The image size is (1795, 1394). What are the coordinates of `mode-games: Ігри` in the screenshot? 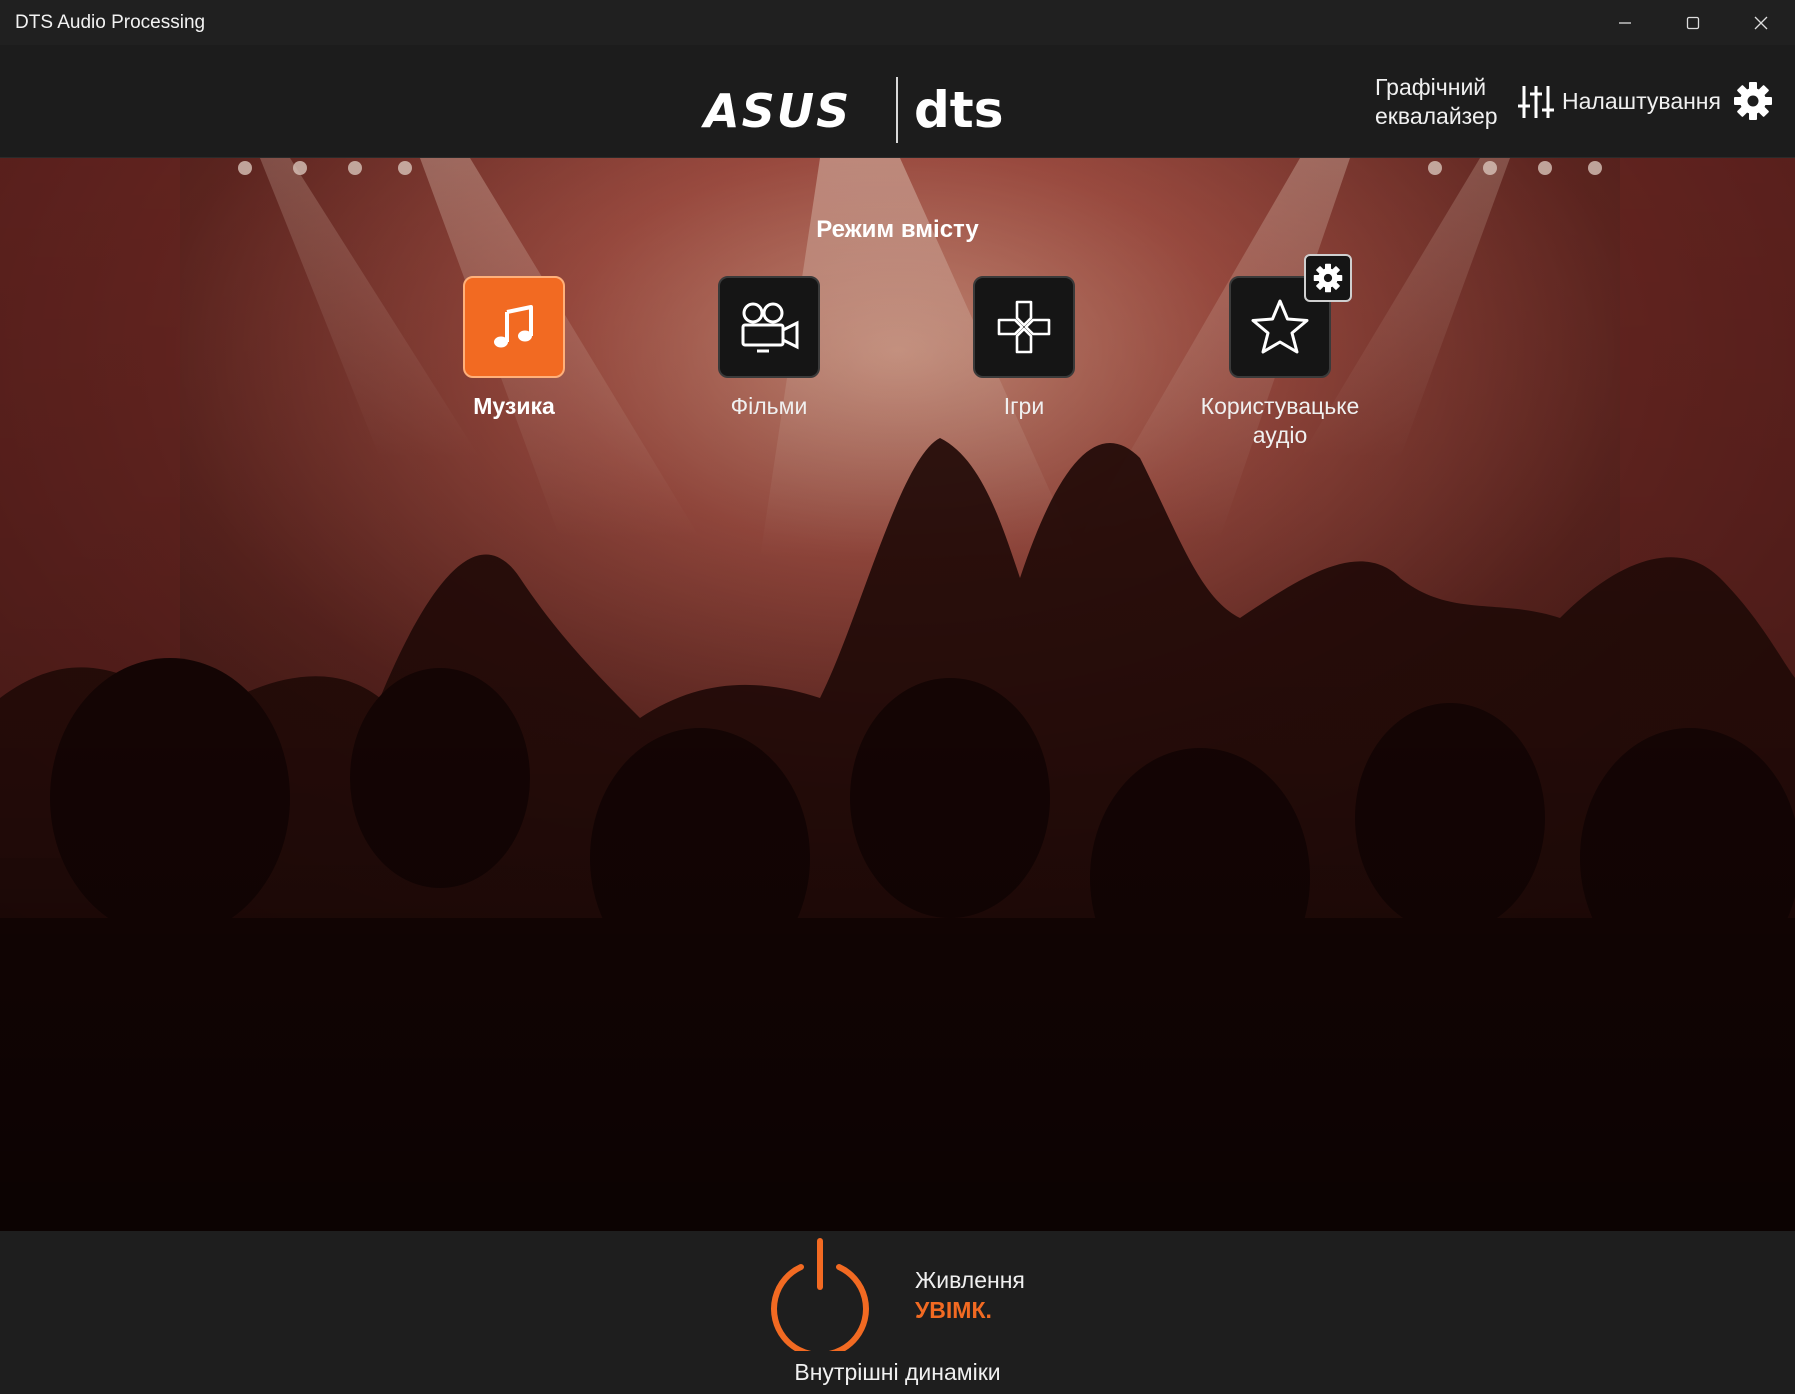 It's located at (1024, 348).